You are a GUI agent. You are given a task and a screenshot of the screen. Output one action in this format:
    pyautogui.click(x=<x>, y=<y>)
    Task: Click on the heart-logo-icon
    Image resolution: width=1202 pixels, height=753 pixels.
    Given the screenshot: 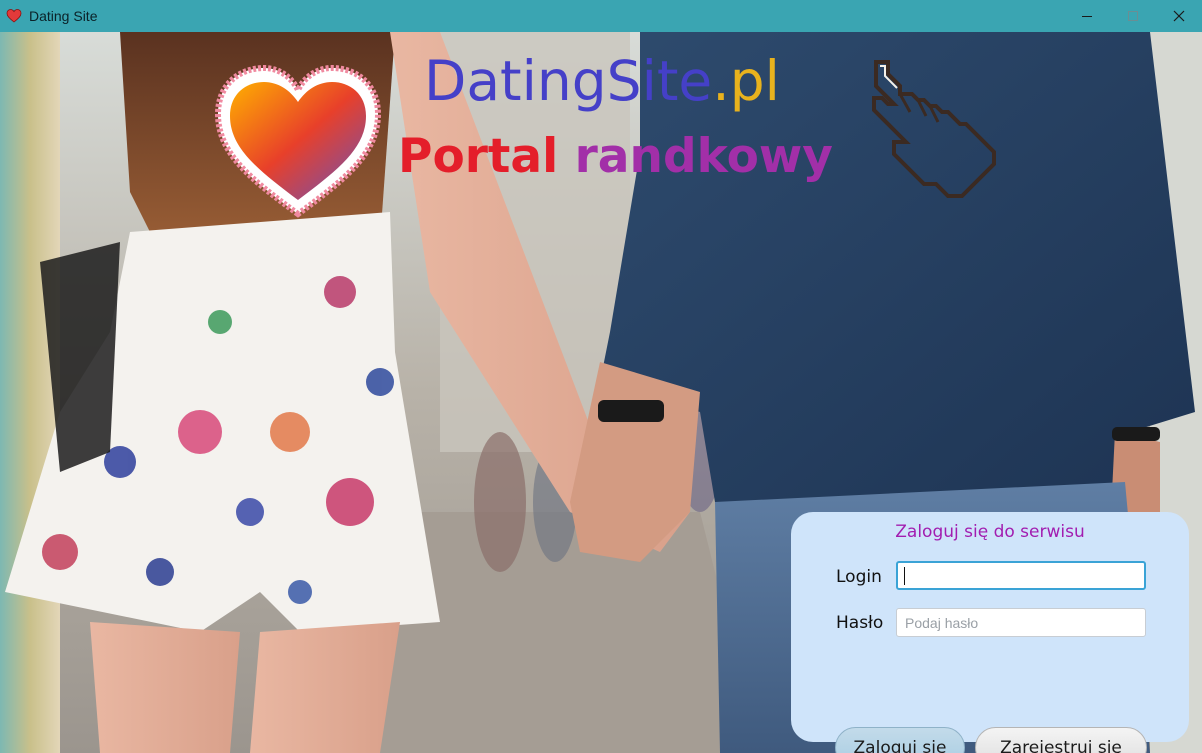 What is the action you would take?
    pyautogui.click(x=298, y=141)
    